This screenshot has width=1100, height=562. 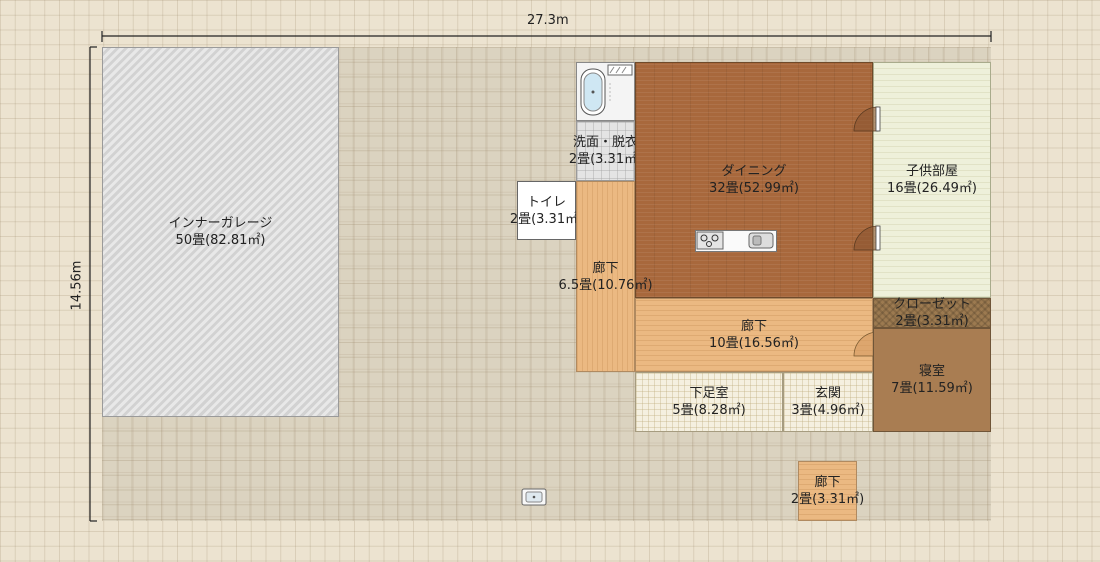 I want to click on room-name: 洗面・脱衣, so click(x=606, y=142).